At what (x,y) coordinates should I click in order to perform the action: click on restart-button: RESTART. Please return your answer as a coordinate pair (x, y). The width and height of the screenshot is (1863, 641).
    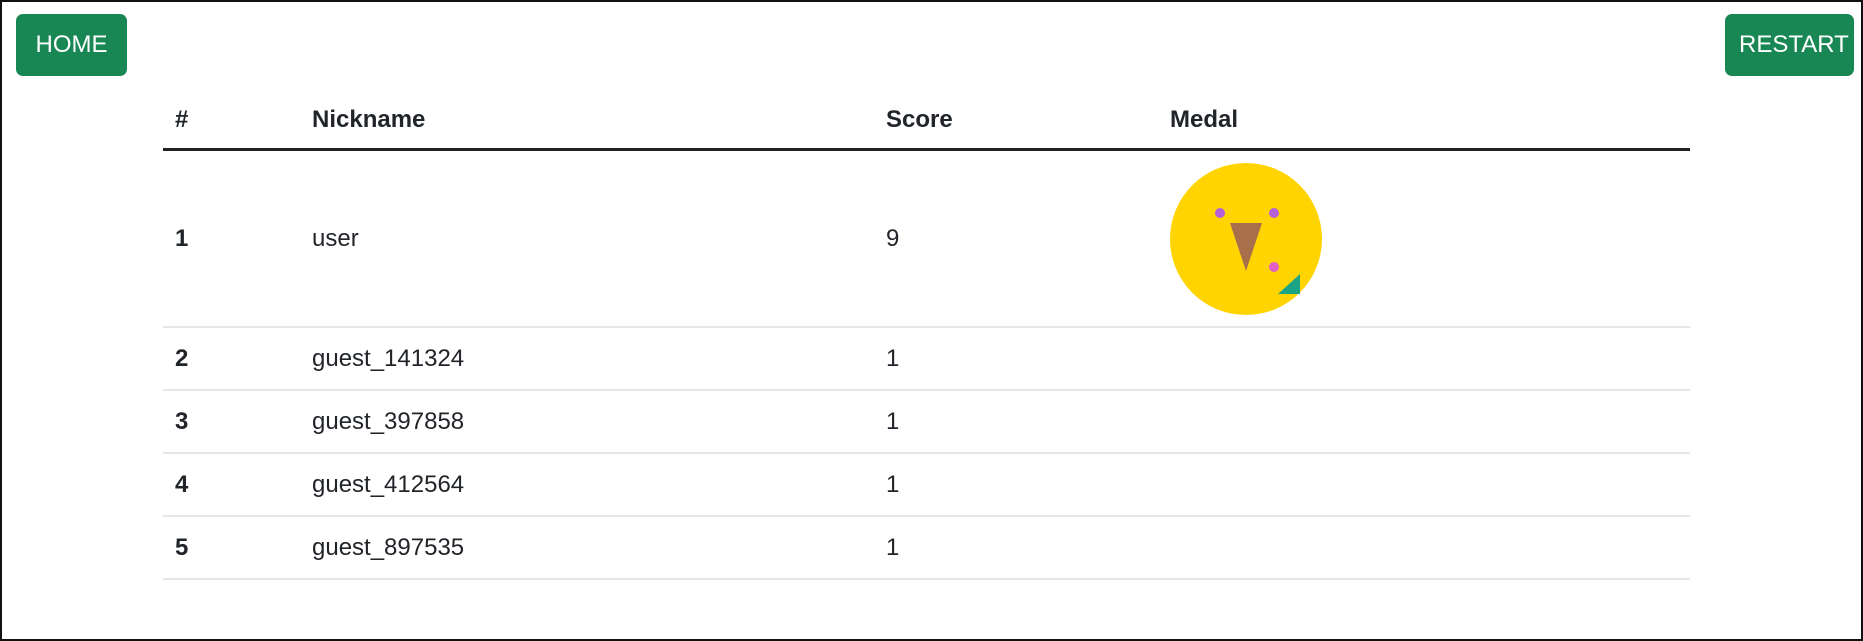
    Looking at the image, I should click on (1789, 45).